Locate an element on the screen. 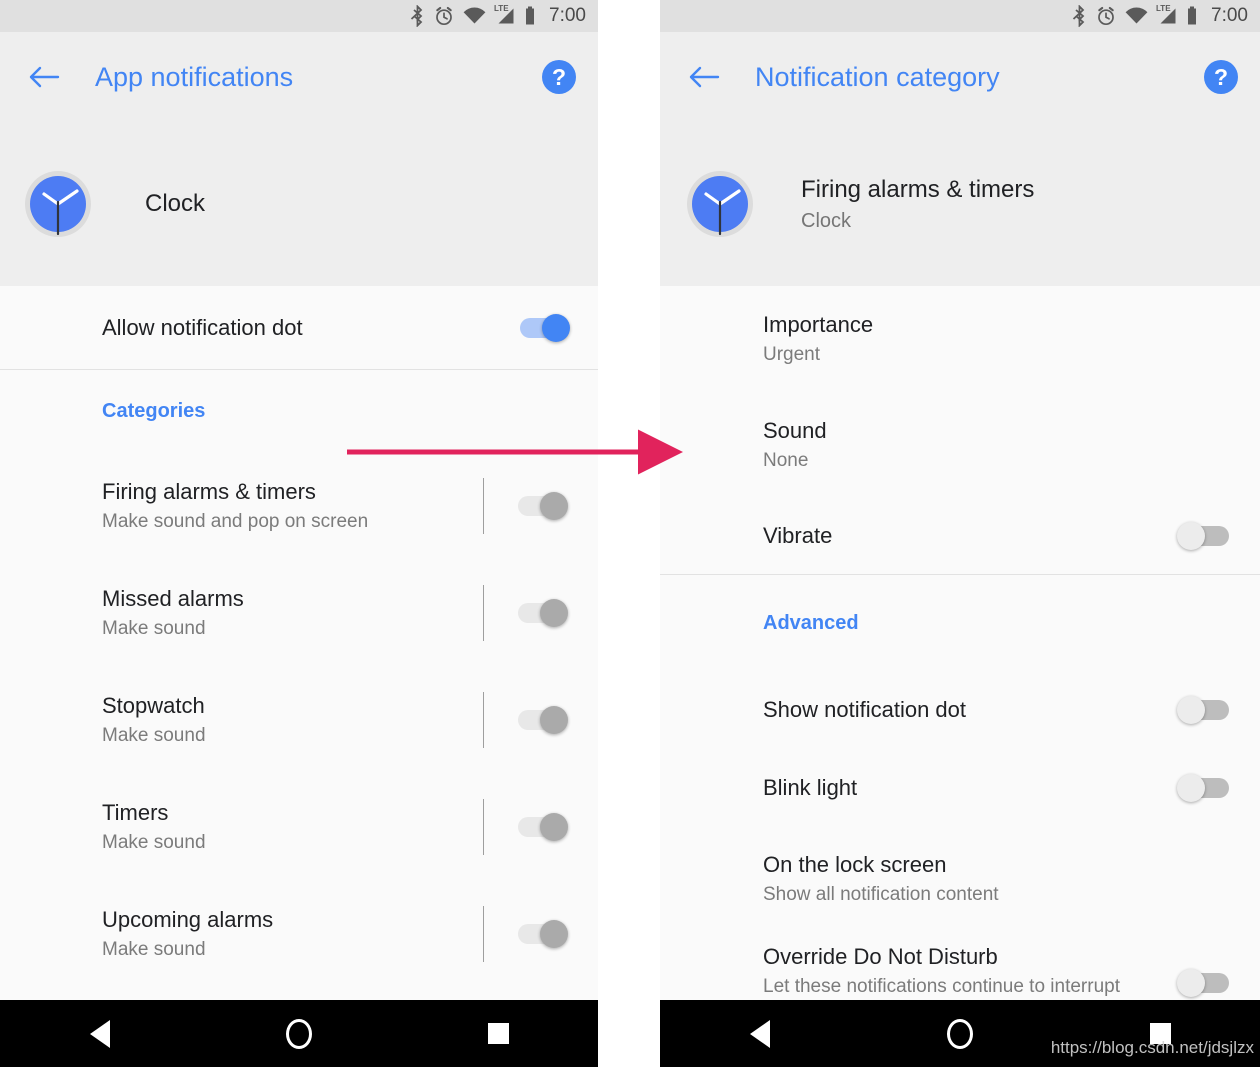 The height and width of the screenshot is (1067, 1260). status-bar-left: LTE 7:00 is located at coordinates (299, 16).